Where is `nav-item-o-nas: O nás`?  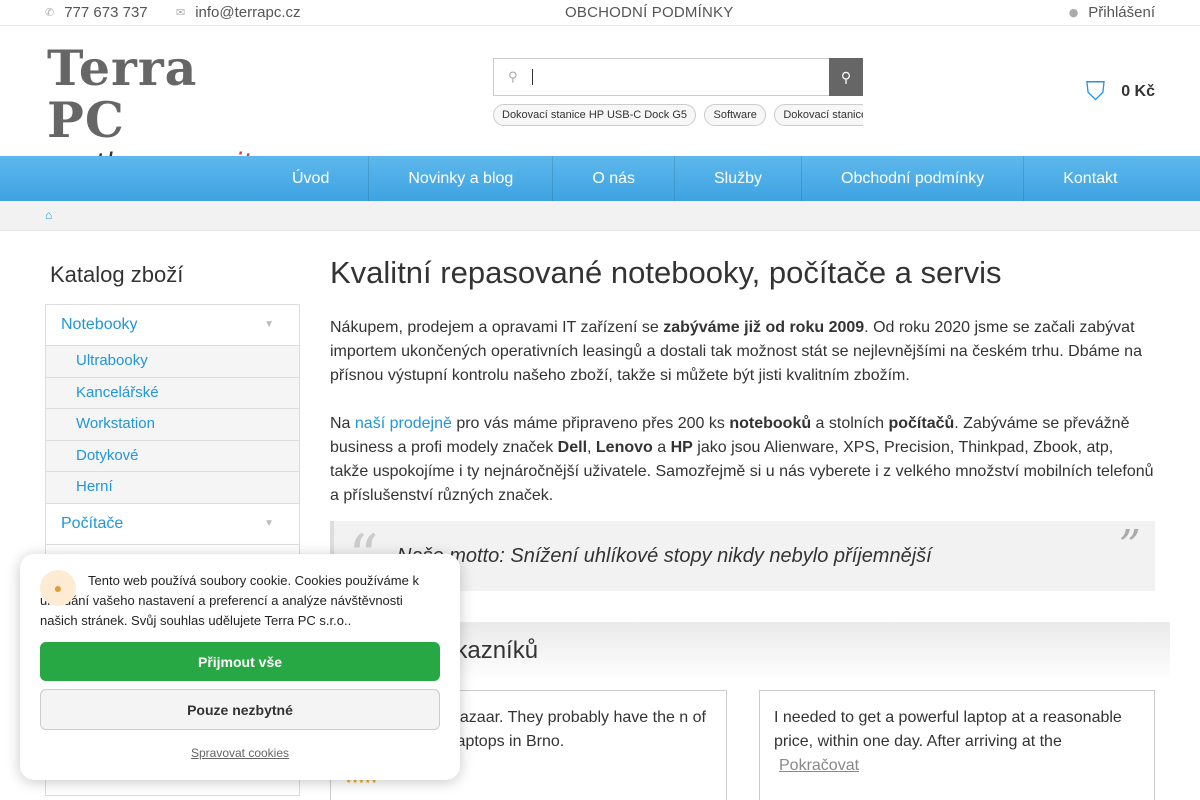 nav-item-o-nas: O nás is located at coordinates (614, 178).